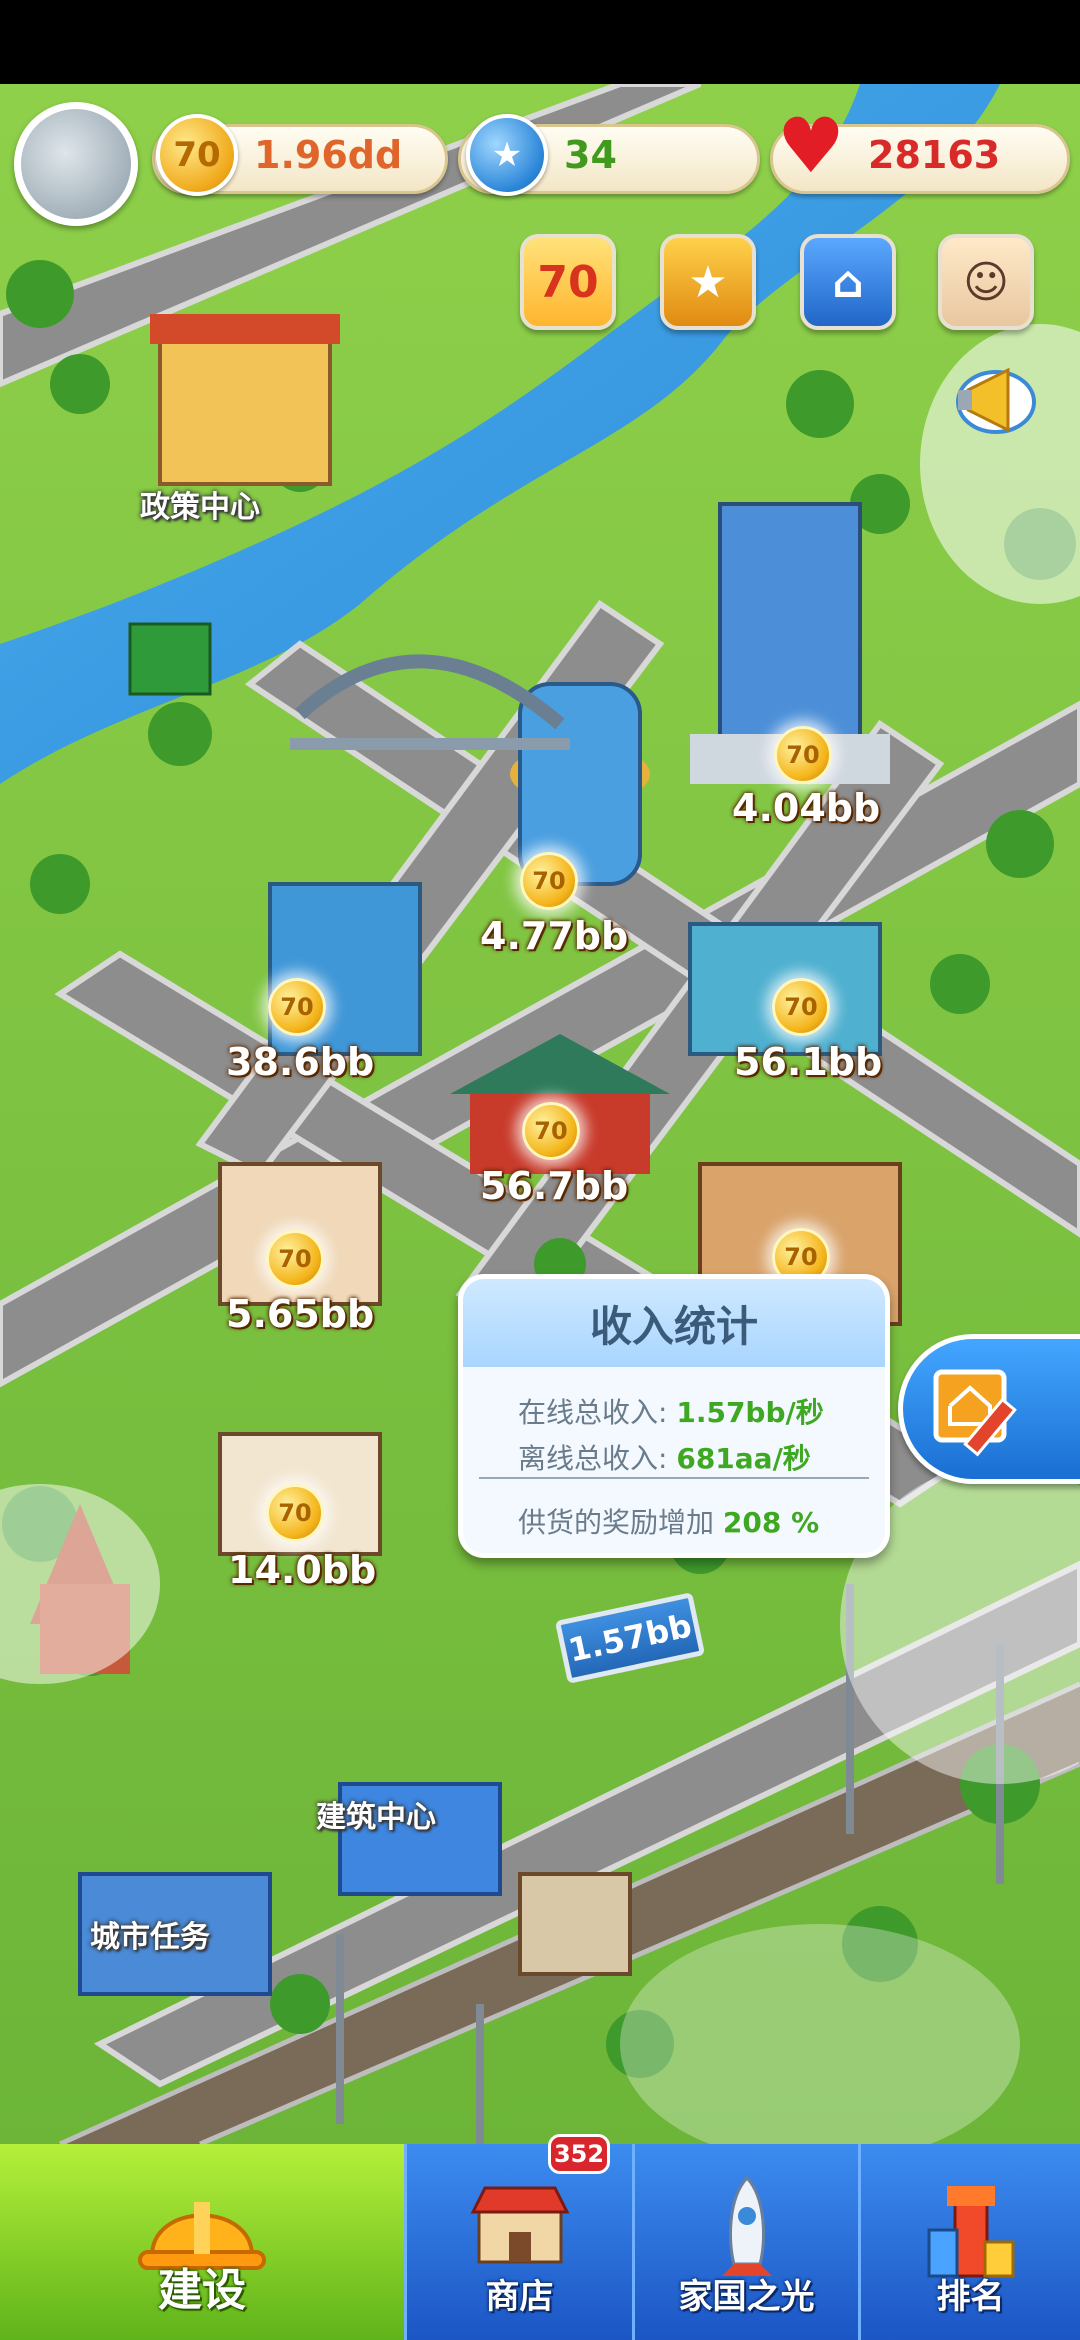 The height and width of the screenshot is (2340, 1080). I want to click on nav-rank-label: 排名, so click(970, 2297).